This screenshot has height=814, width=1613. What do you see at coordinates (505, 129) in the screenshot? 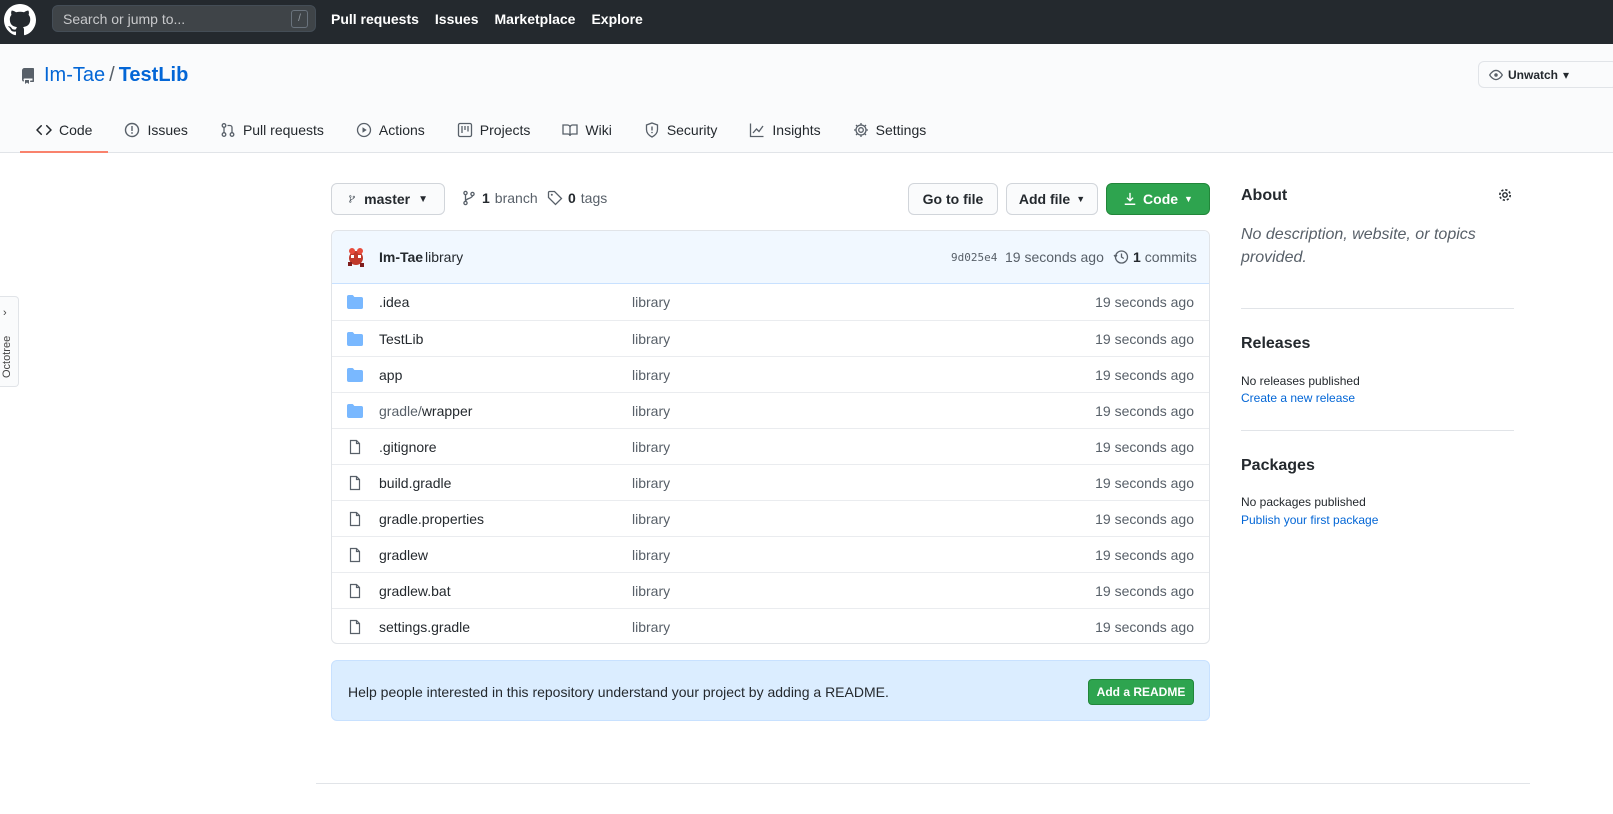
I see `tab-label: Projects` at bounding box center [505, 129].